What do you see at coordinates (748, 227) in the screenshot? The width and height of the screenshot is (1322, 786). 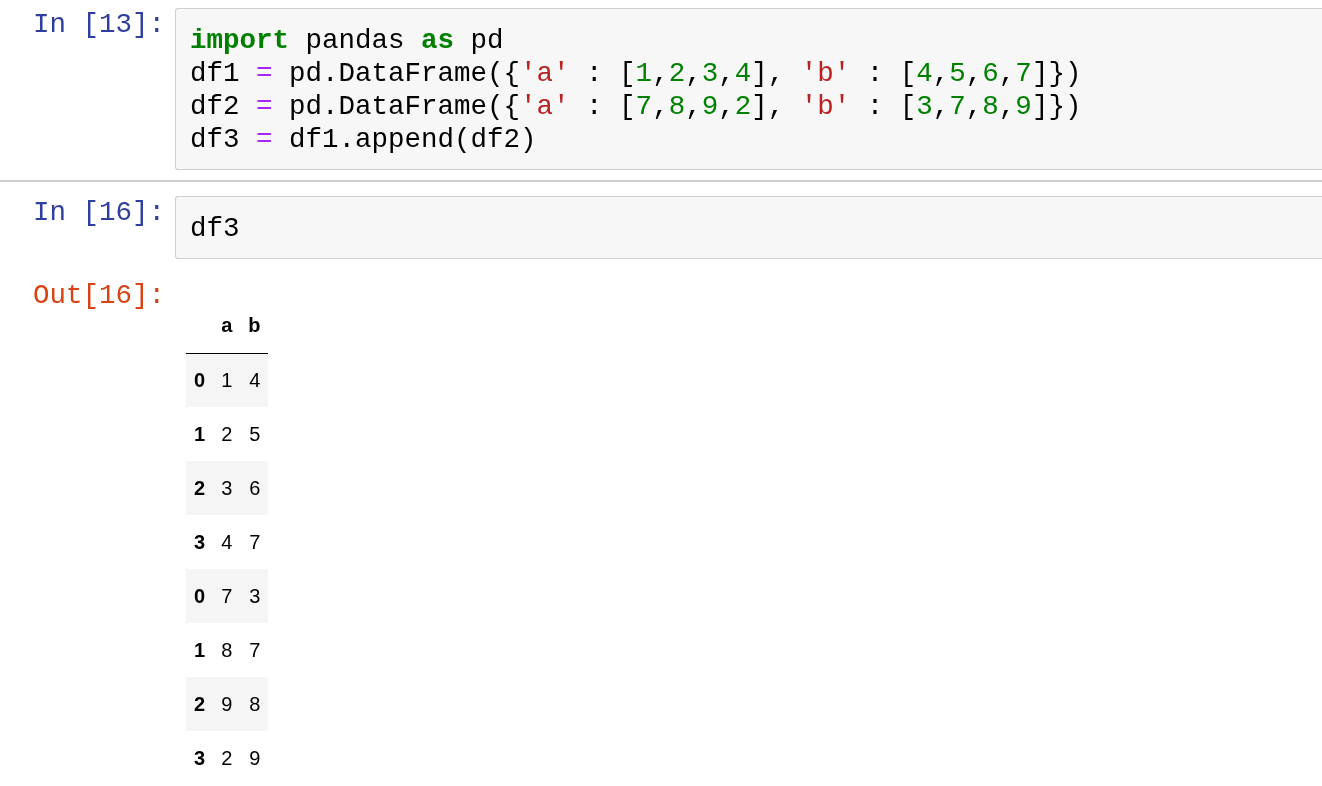 I see `code-cell: df3` at bounding box center [748, 227].